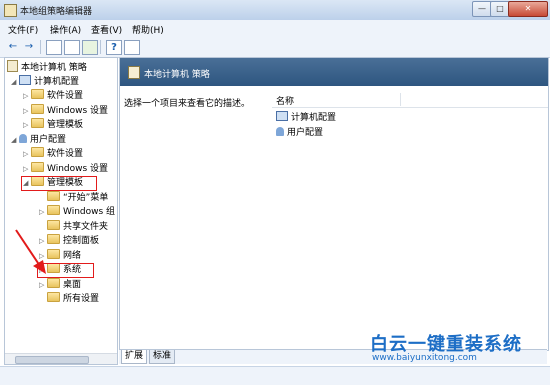 This screenshot has width=550, height=385. I want to click on help-icon: ?, so click(114, 47).